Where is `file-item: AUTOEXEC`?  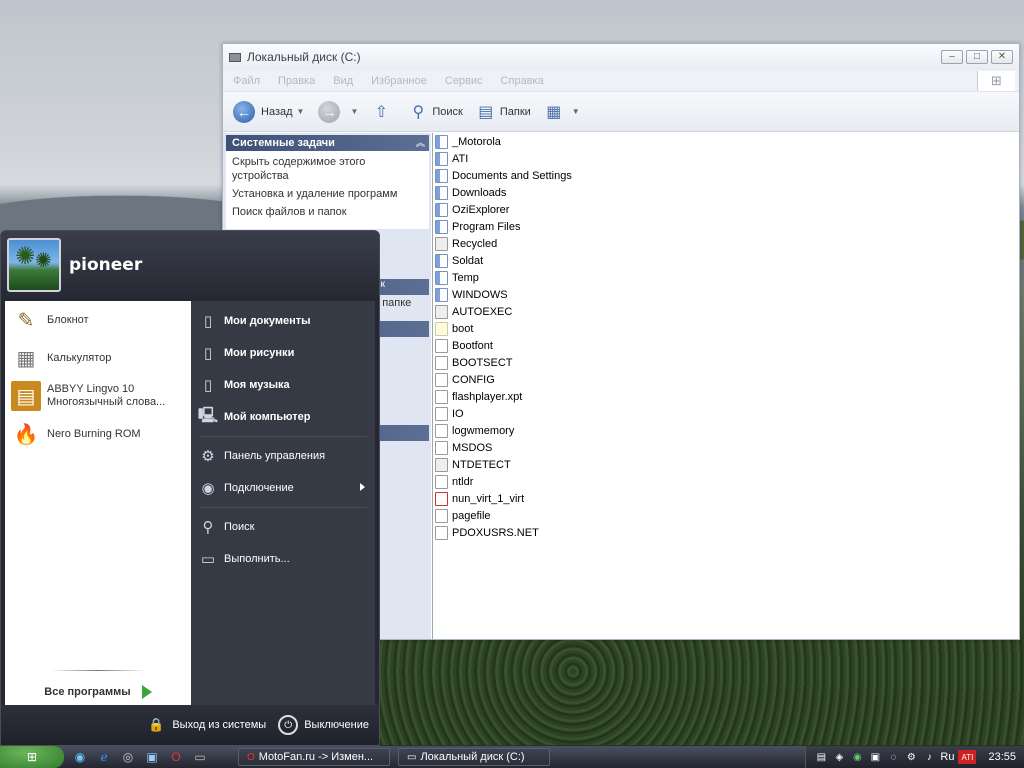 file-item: AUTOEXEC is located at coordinates (725, 311).